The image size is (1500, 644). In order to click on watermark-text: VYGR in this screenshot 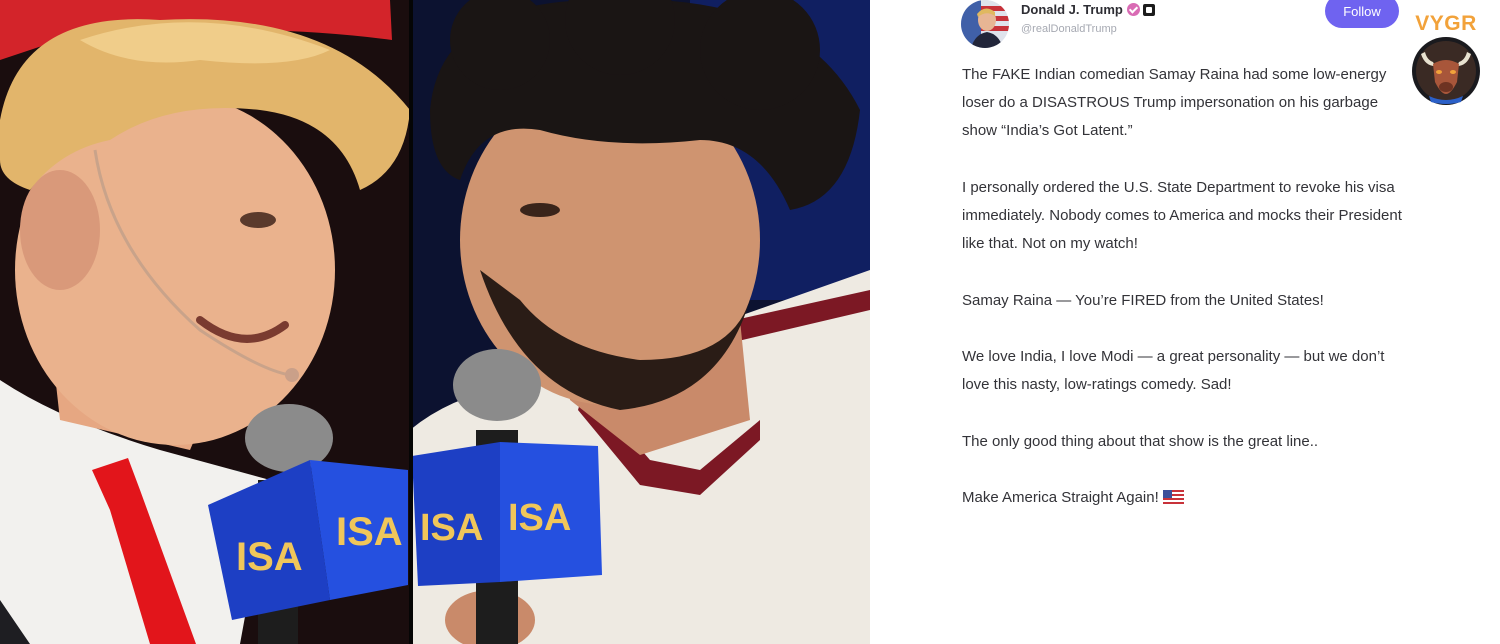, I will do `click(1446, 23)`.